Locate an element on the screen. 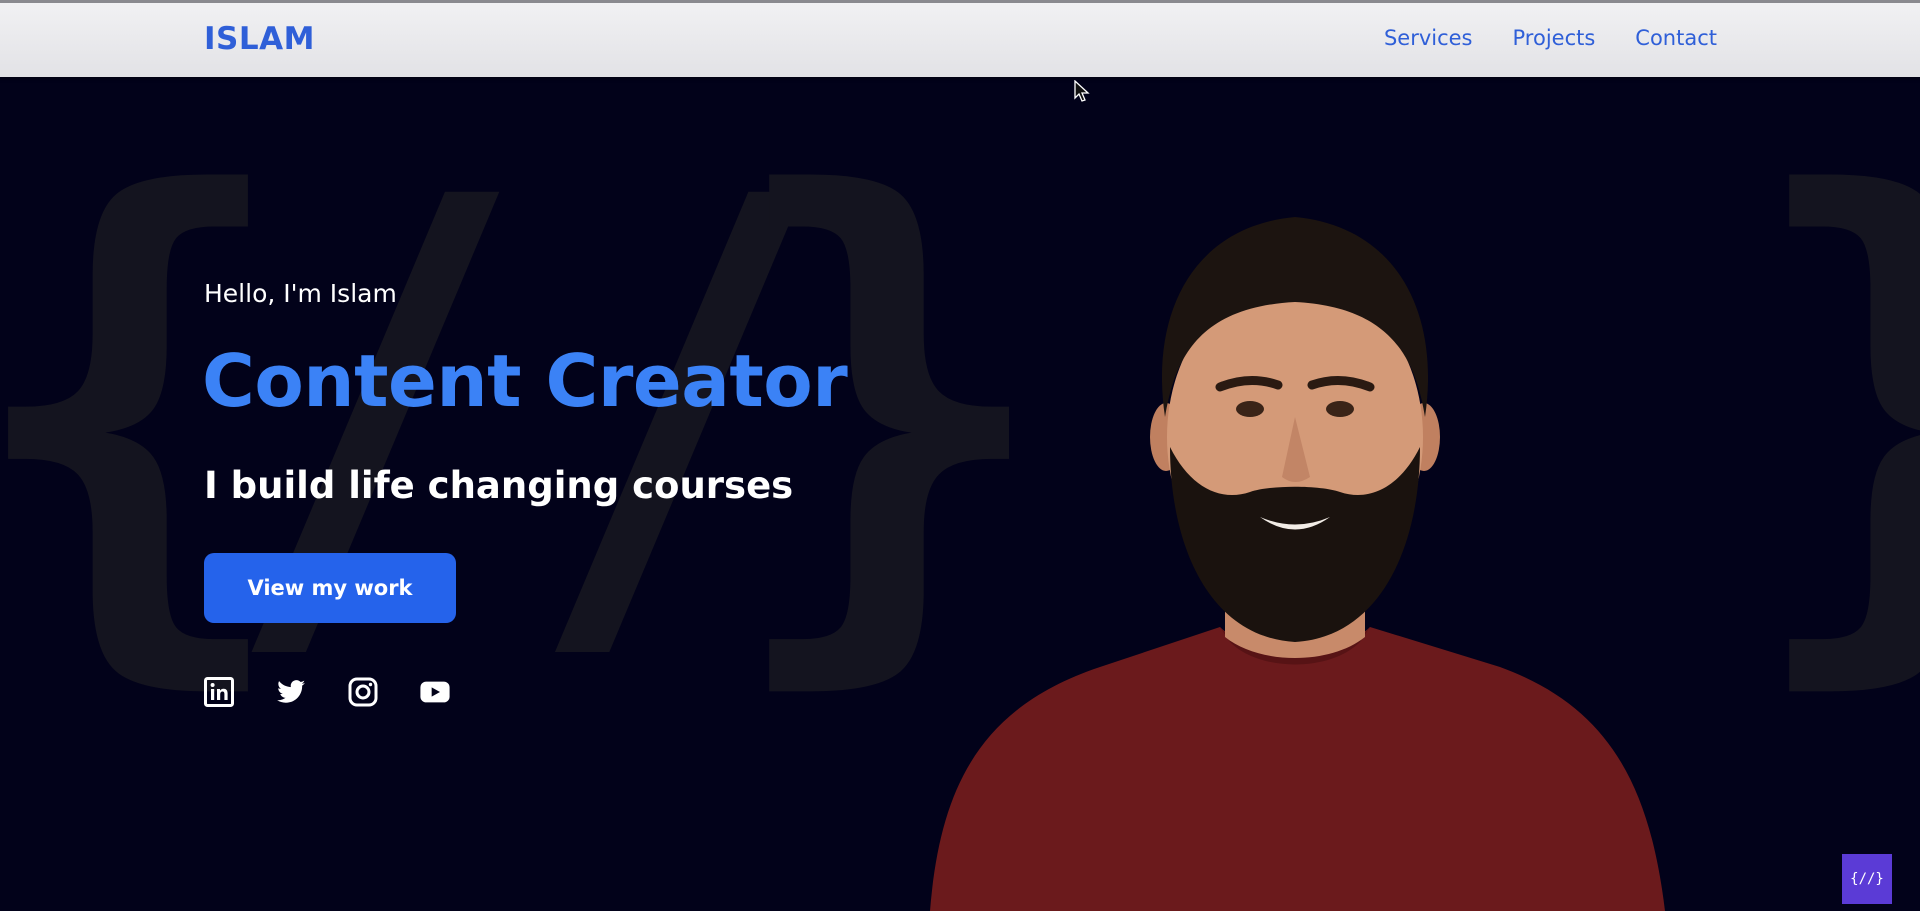  top-navbar: ISLAM Services Projects Contact is located at coordinates (960, 38).